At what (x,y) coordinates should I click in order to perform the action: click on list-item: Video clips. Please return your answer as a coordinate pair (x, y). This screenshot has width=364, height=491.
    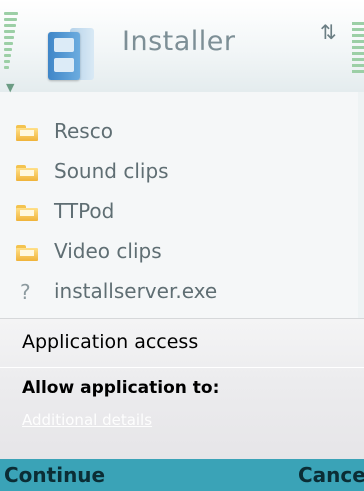
    Looking at the image, I should click on (182, 252).